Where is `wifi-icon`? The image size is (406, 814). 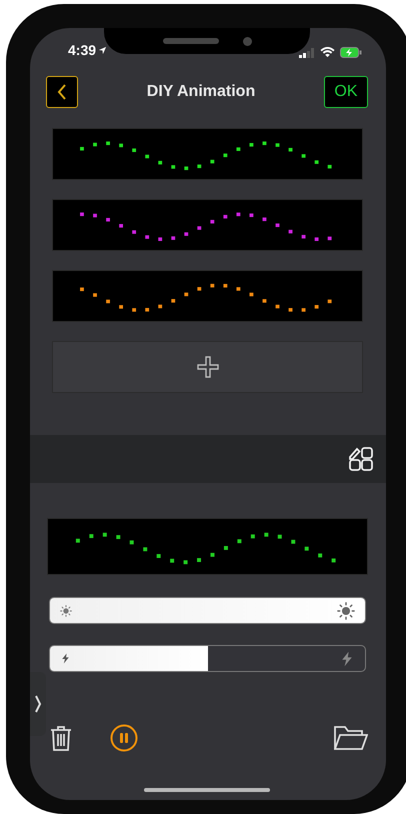
wifi-icon is located at coordinates (327, 52).